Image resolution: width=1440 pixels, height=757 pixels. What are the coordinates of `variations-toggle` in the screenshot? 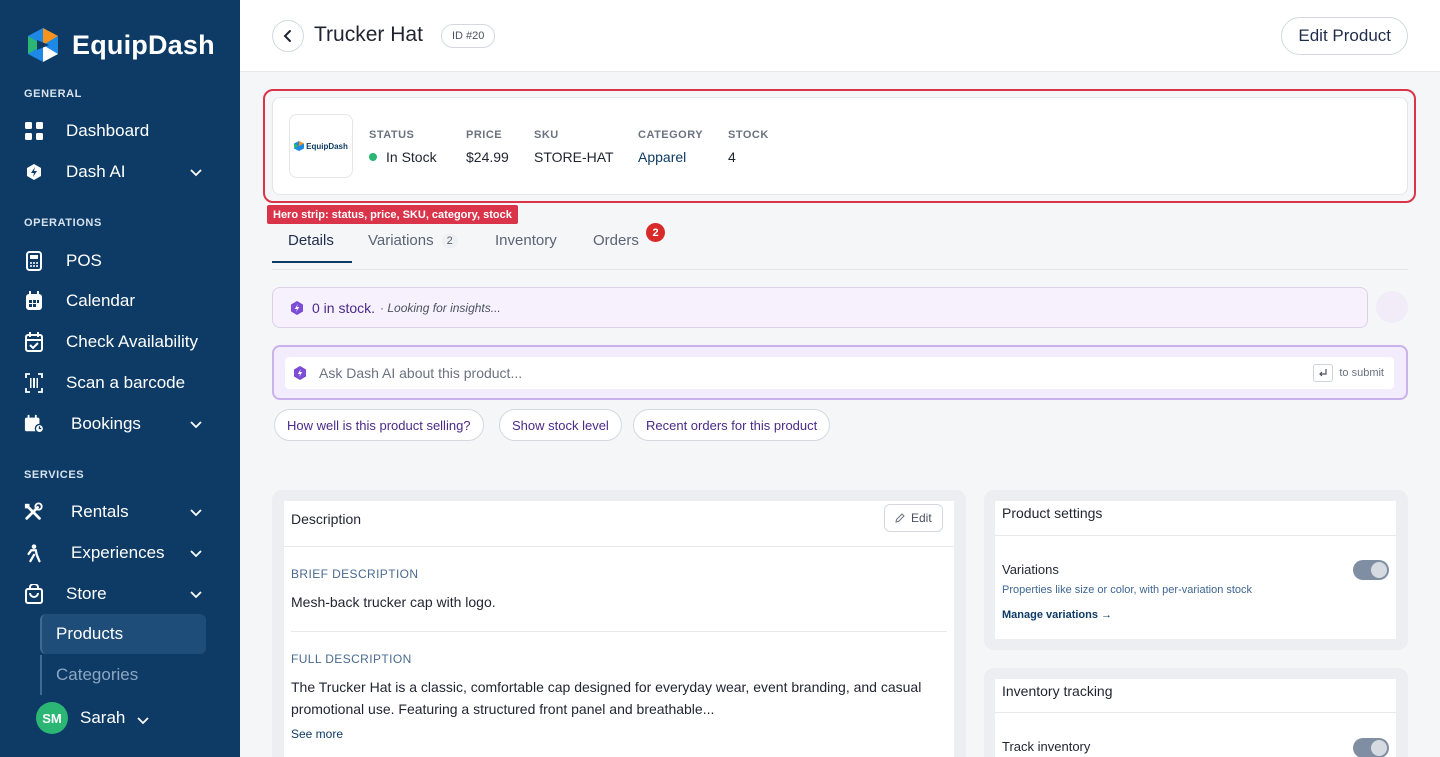 It's located at (1371, 570).